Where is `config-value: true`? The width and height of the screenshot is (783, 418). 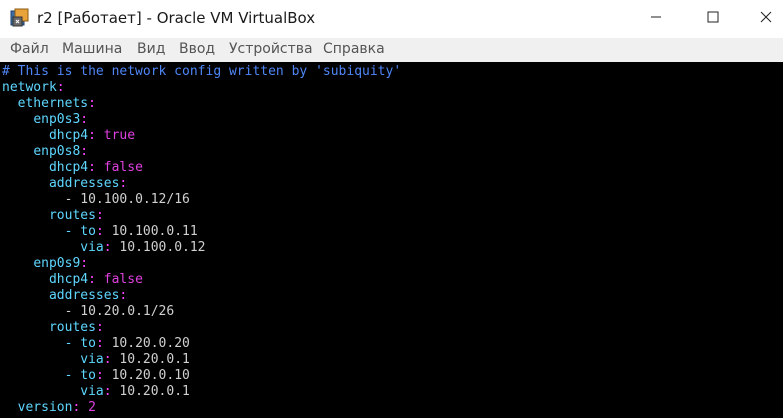
config-value: true is located at coordinates (115, 135).